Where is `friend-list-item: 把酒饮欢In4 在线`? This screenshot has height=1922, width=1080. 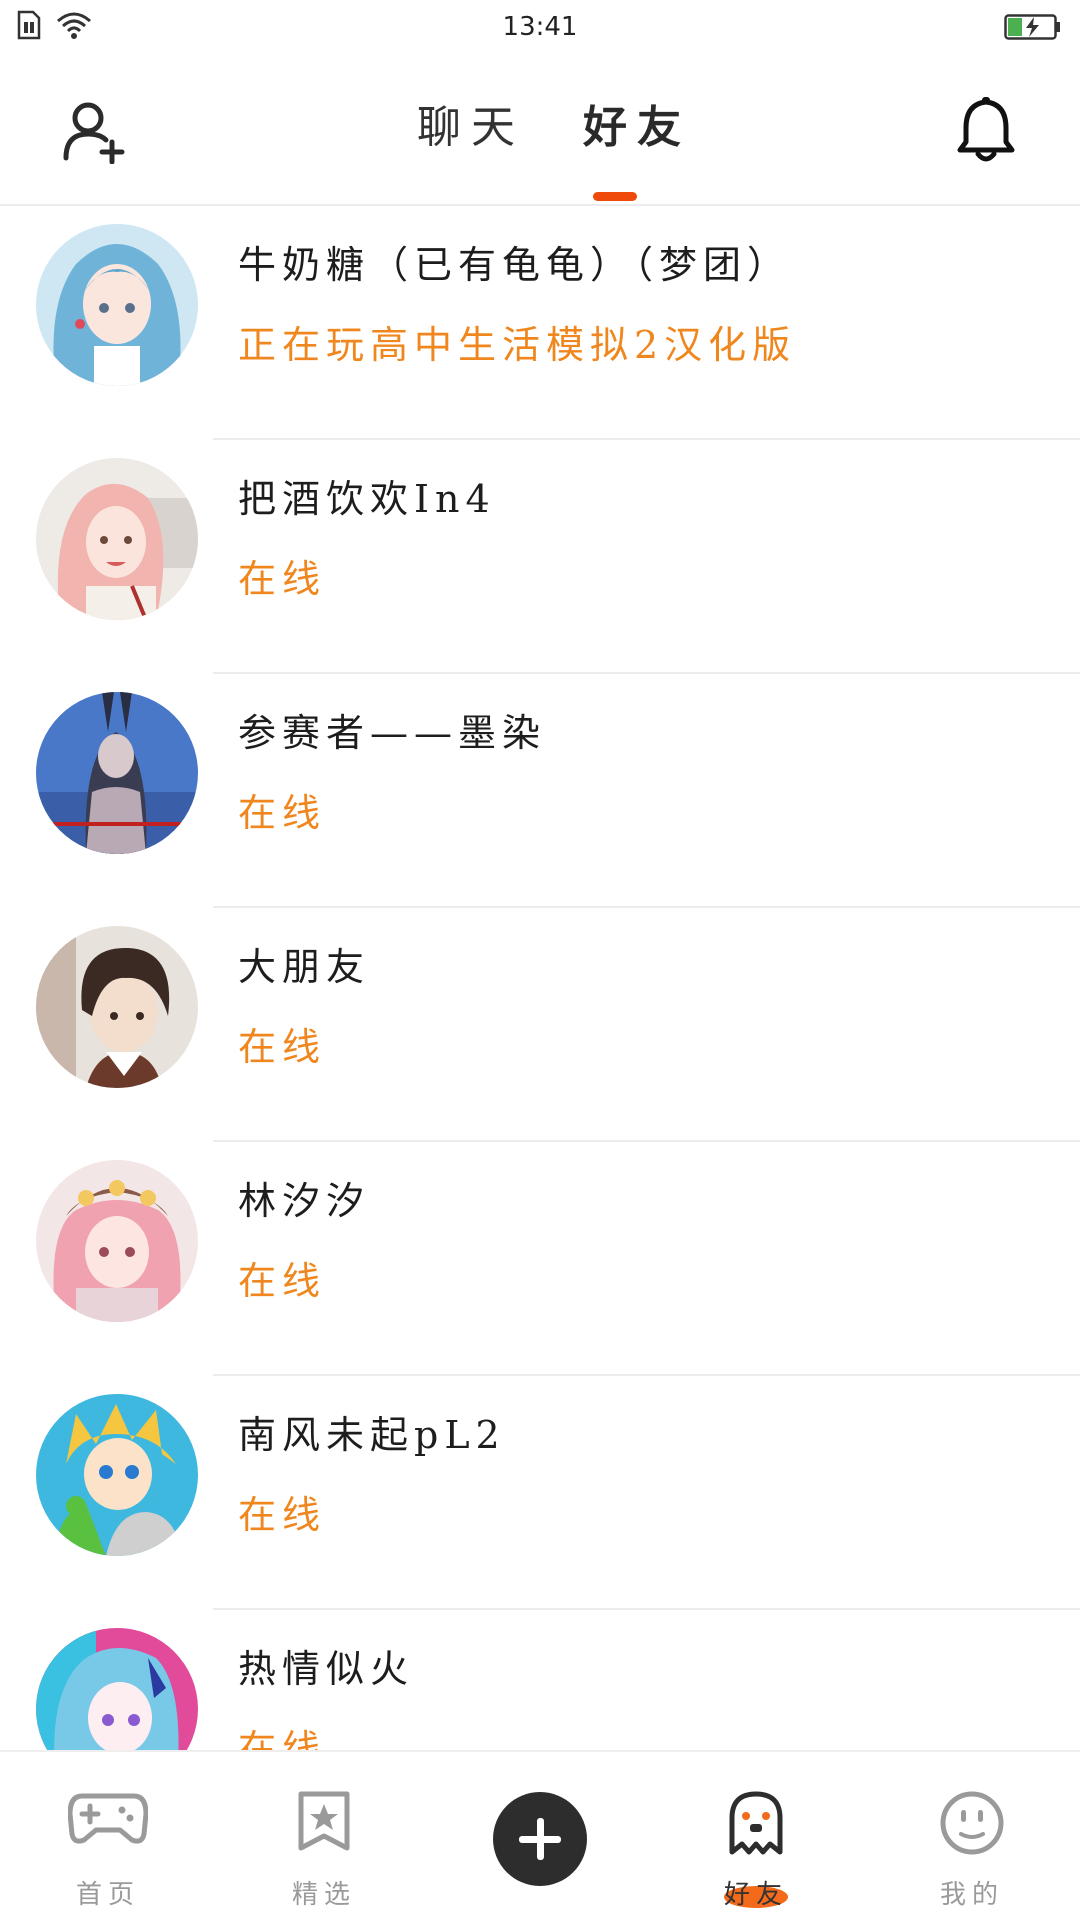
friend-list-item: 把酒饮欢In4 在线 is located at coordinates (540, 557).